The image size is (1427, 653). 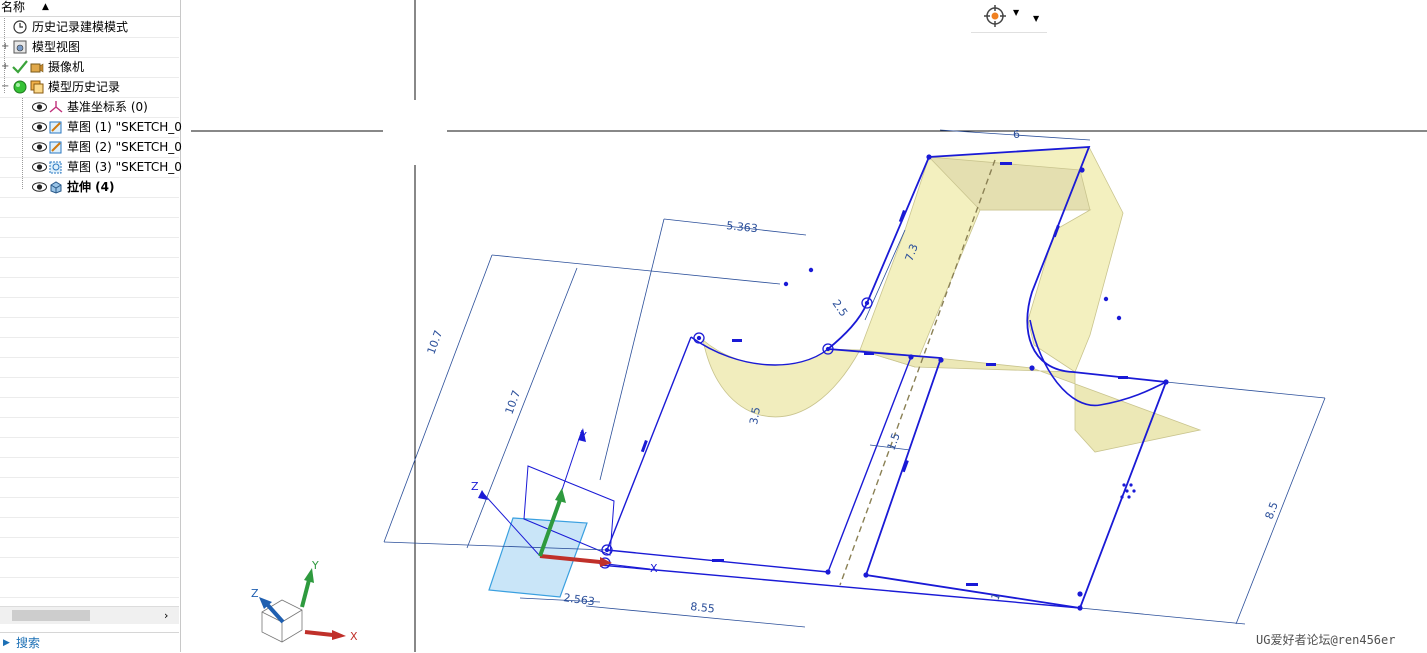 What do you see at coordinates (475, 486) in the screenshot?
I see `sketch-z-label: Z` at bounding box center [475, 486].